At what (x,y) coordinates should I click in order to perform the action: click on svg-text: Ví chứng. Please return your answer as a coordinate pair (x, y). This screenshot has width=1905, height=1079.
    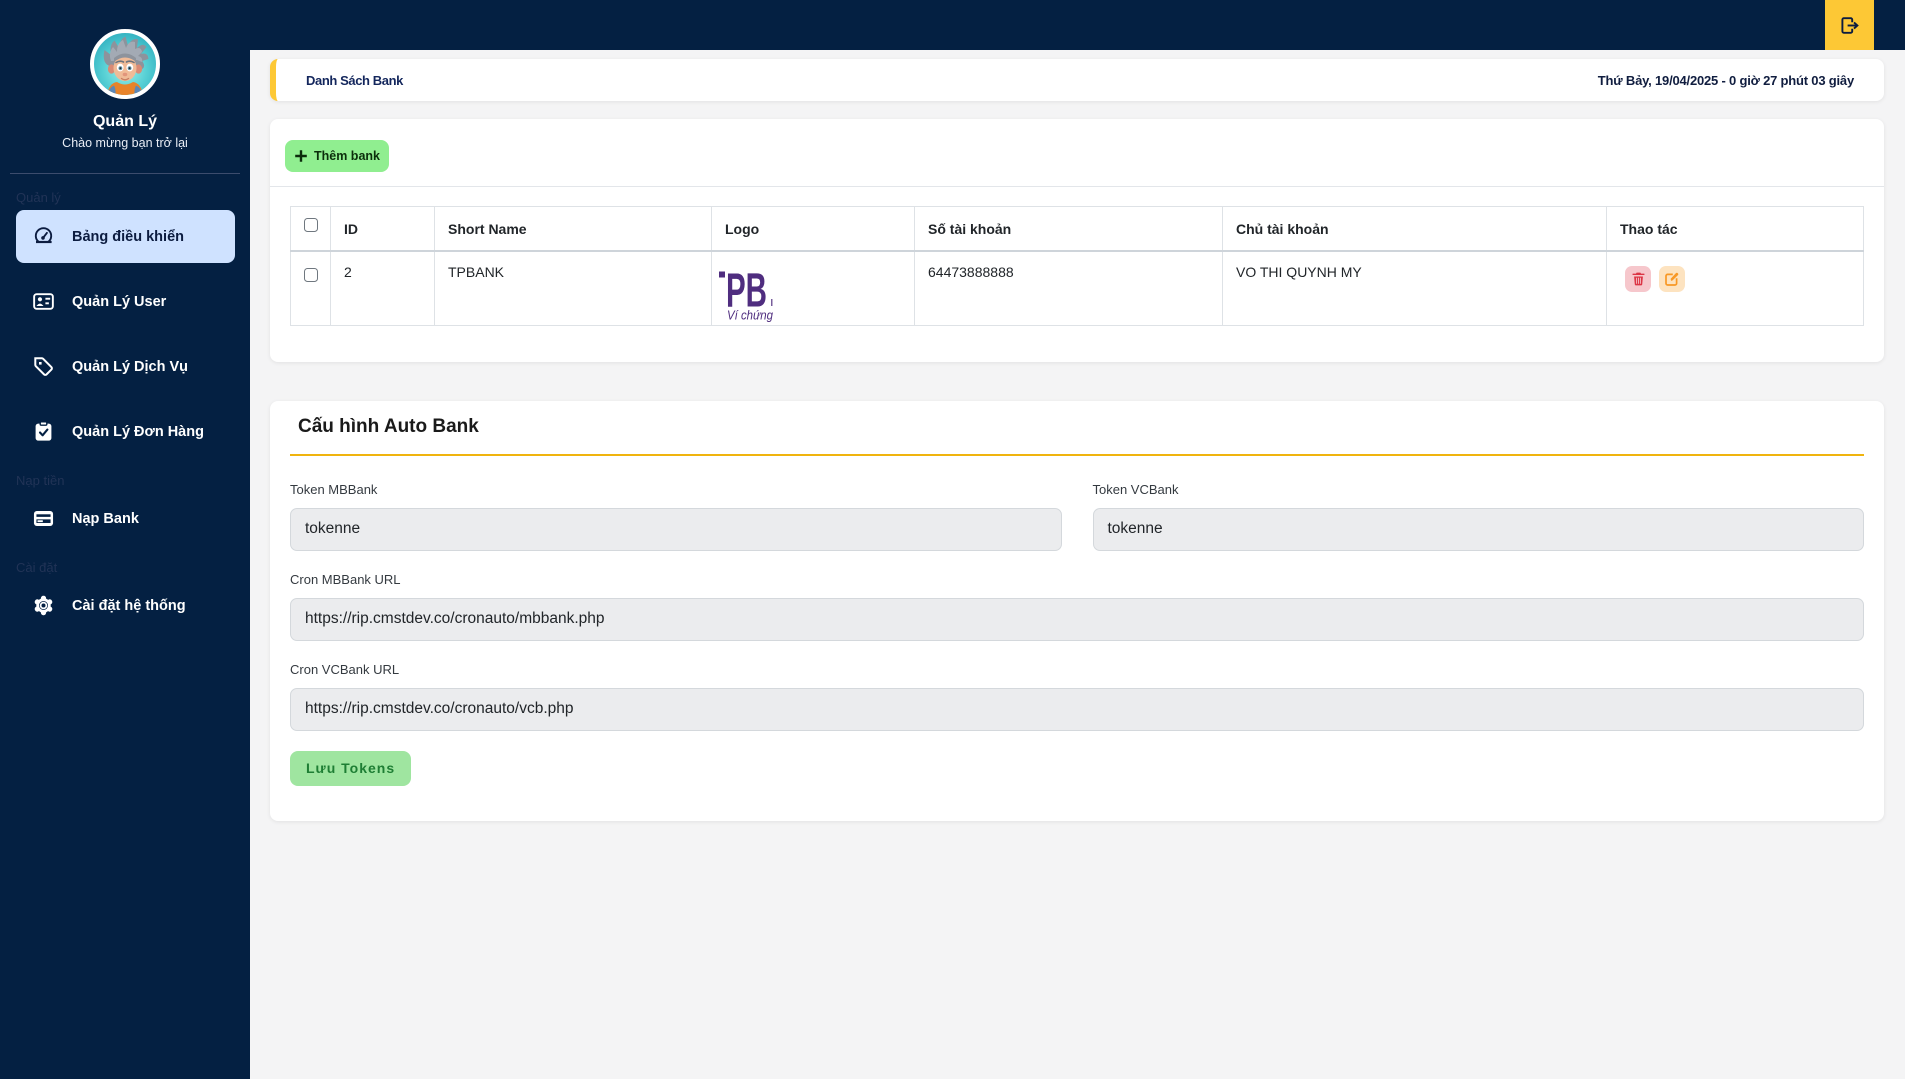
    Looking at the image, I should click on (750, 314).